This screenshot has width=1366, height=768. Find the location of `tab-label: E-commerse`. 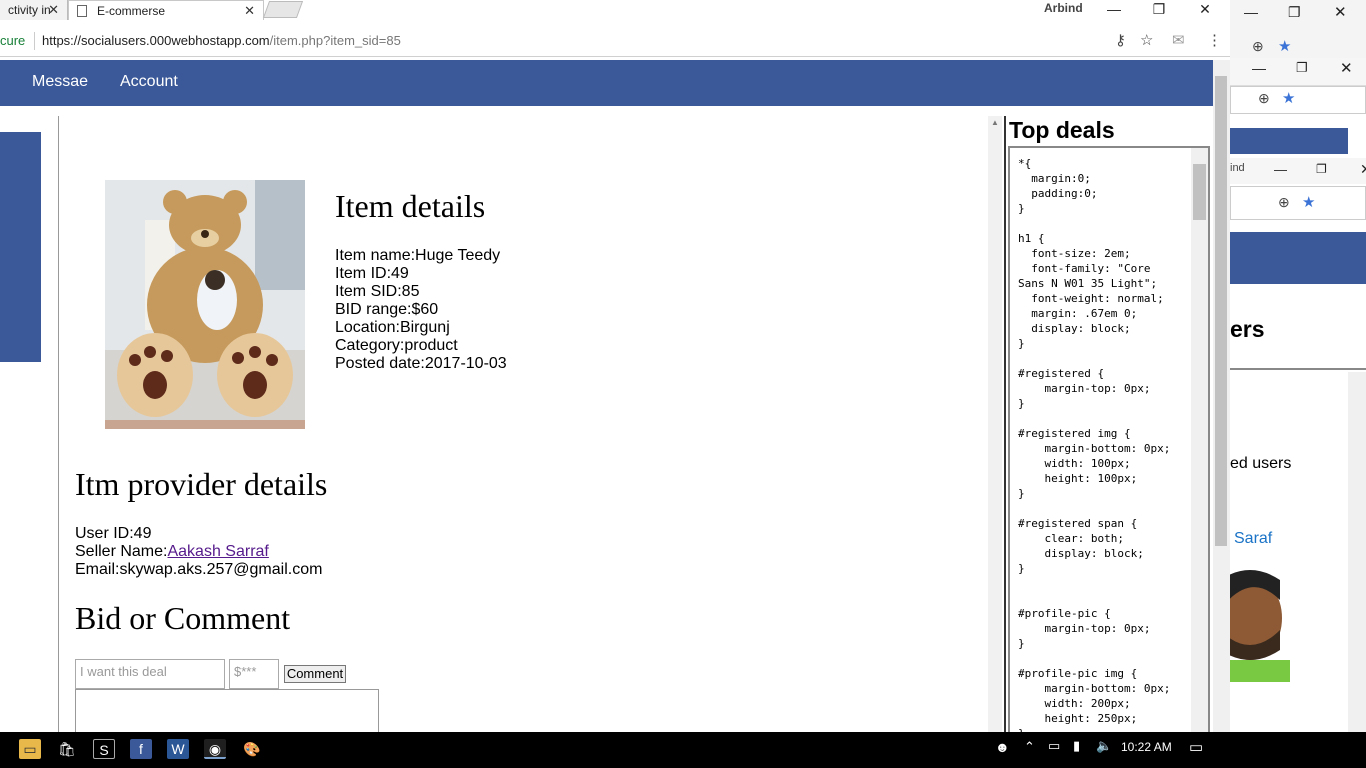

tab-label: E-commerse is located at coordinates (131, 10).